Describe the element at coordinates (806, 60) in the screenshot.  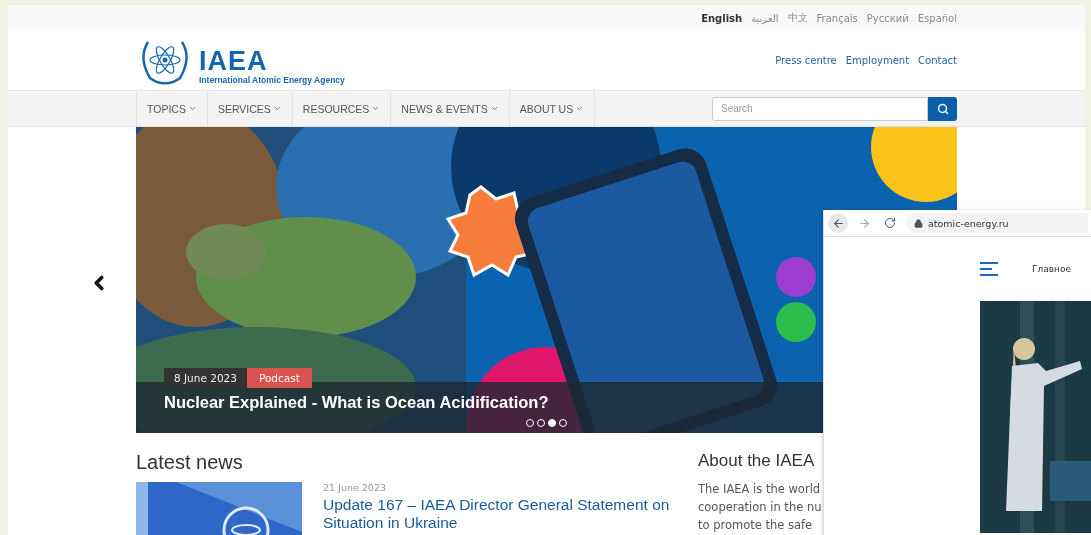
I see `header-link: Press centre` at that location.